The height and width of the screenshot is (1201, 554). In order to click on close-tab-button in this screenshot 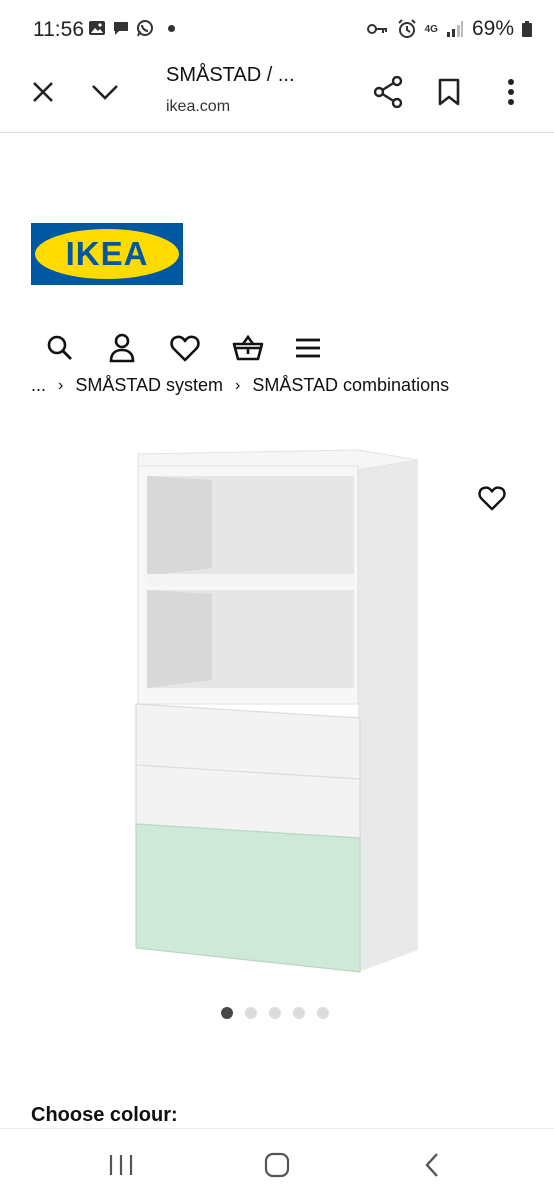, I will do `click(43, 92)`.